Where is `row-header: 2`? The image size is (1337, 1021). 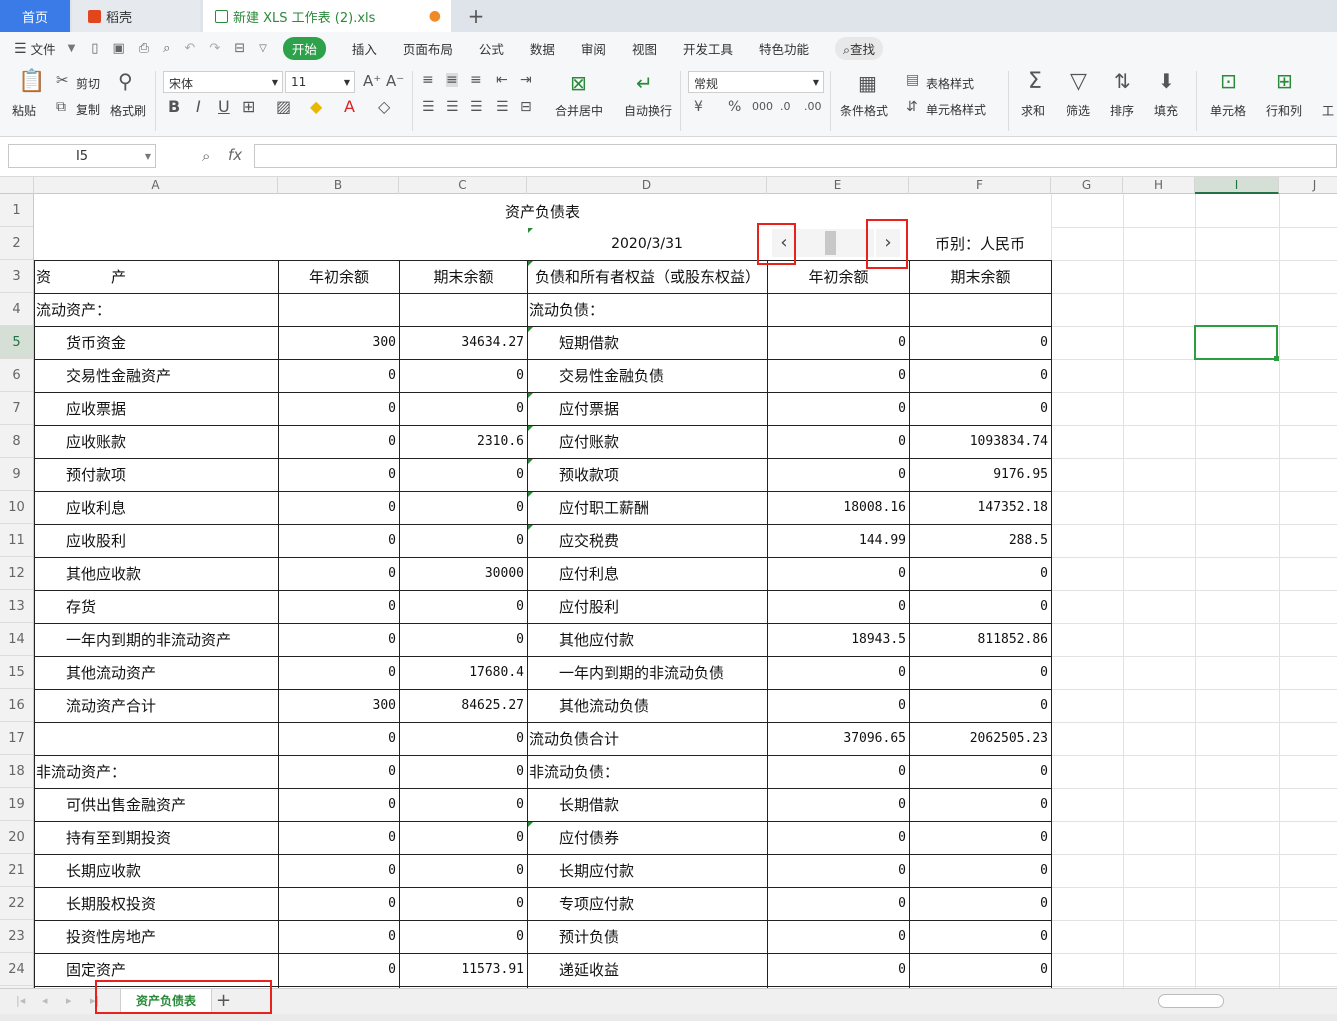
row-header: 2 is located at coordinates (16, 243).